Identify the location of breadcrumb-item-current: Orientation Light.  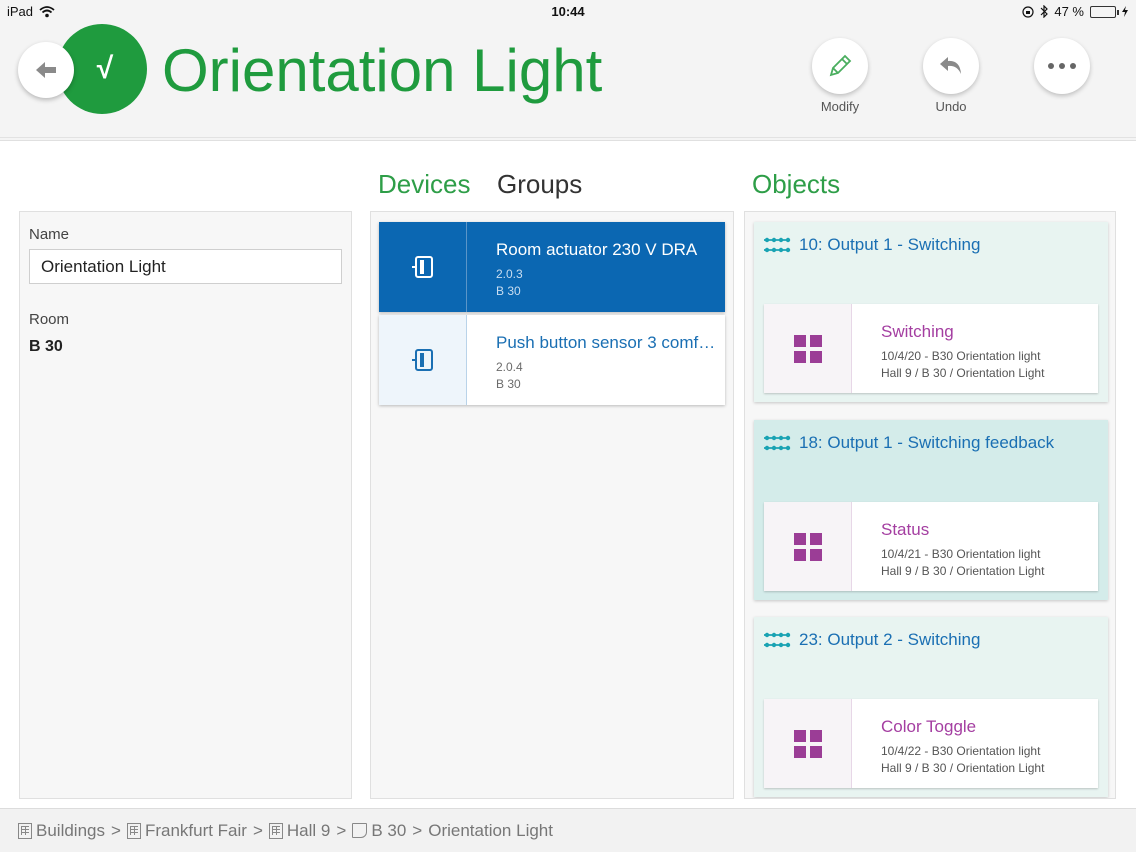
(490, 831).